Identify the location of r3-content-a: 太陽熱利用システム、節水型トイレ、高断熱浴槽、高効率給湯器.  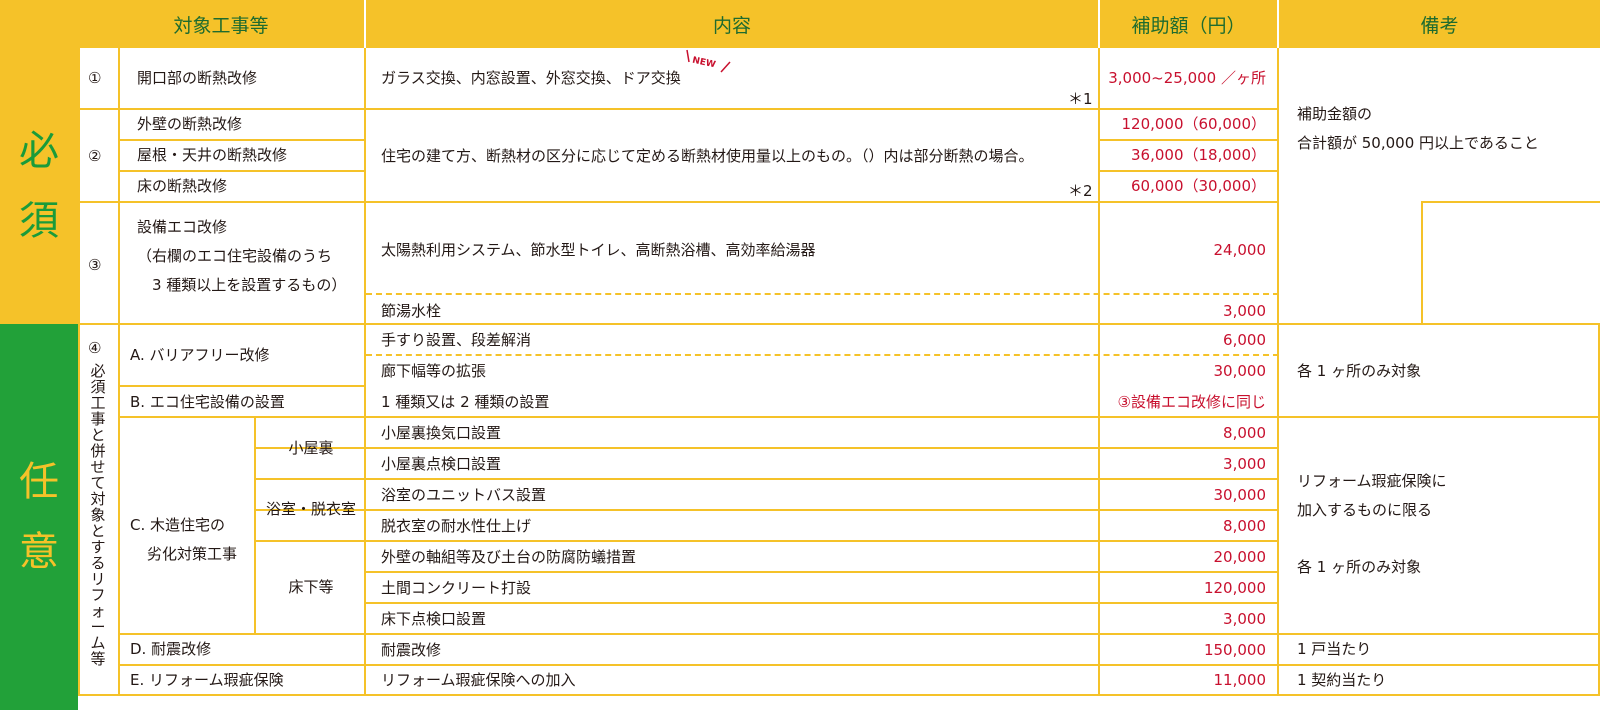
(598, 250).